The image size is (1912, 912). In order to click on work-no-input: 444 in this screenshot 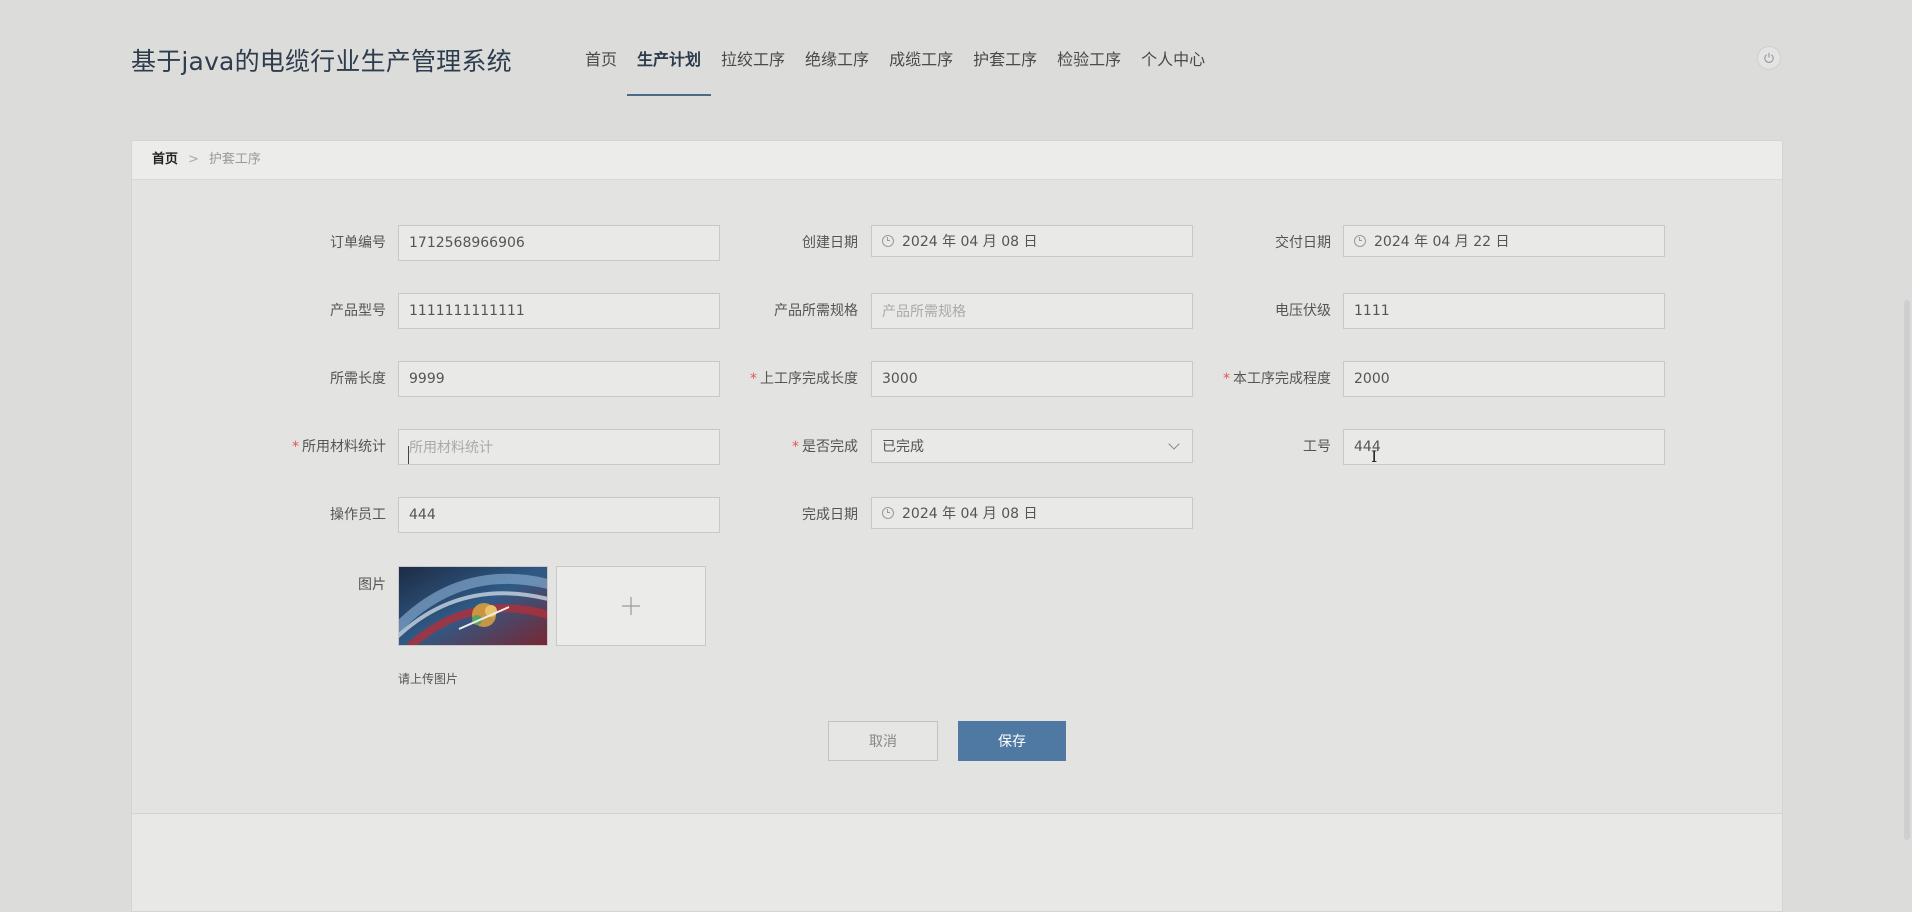, I will do `click(1504, 447)`.